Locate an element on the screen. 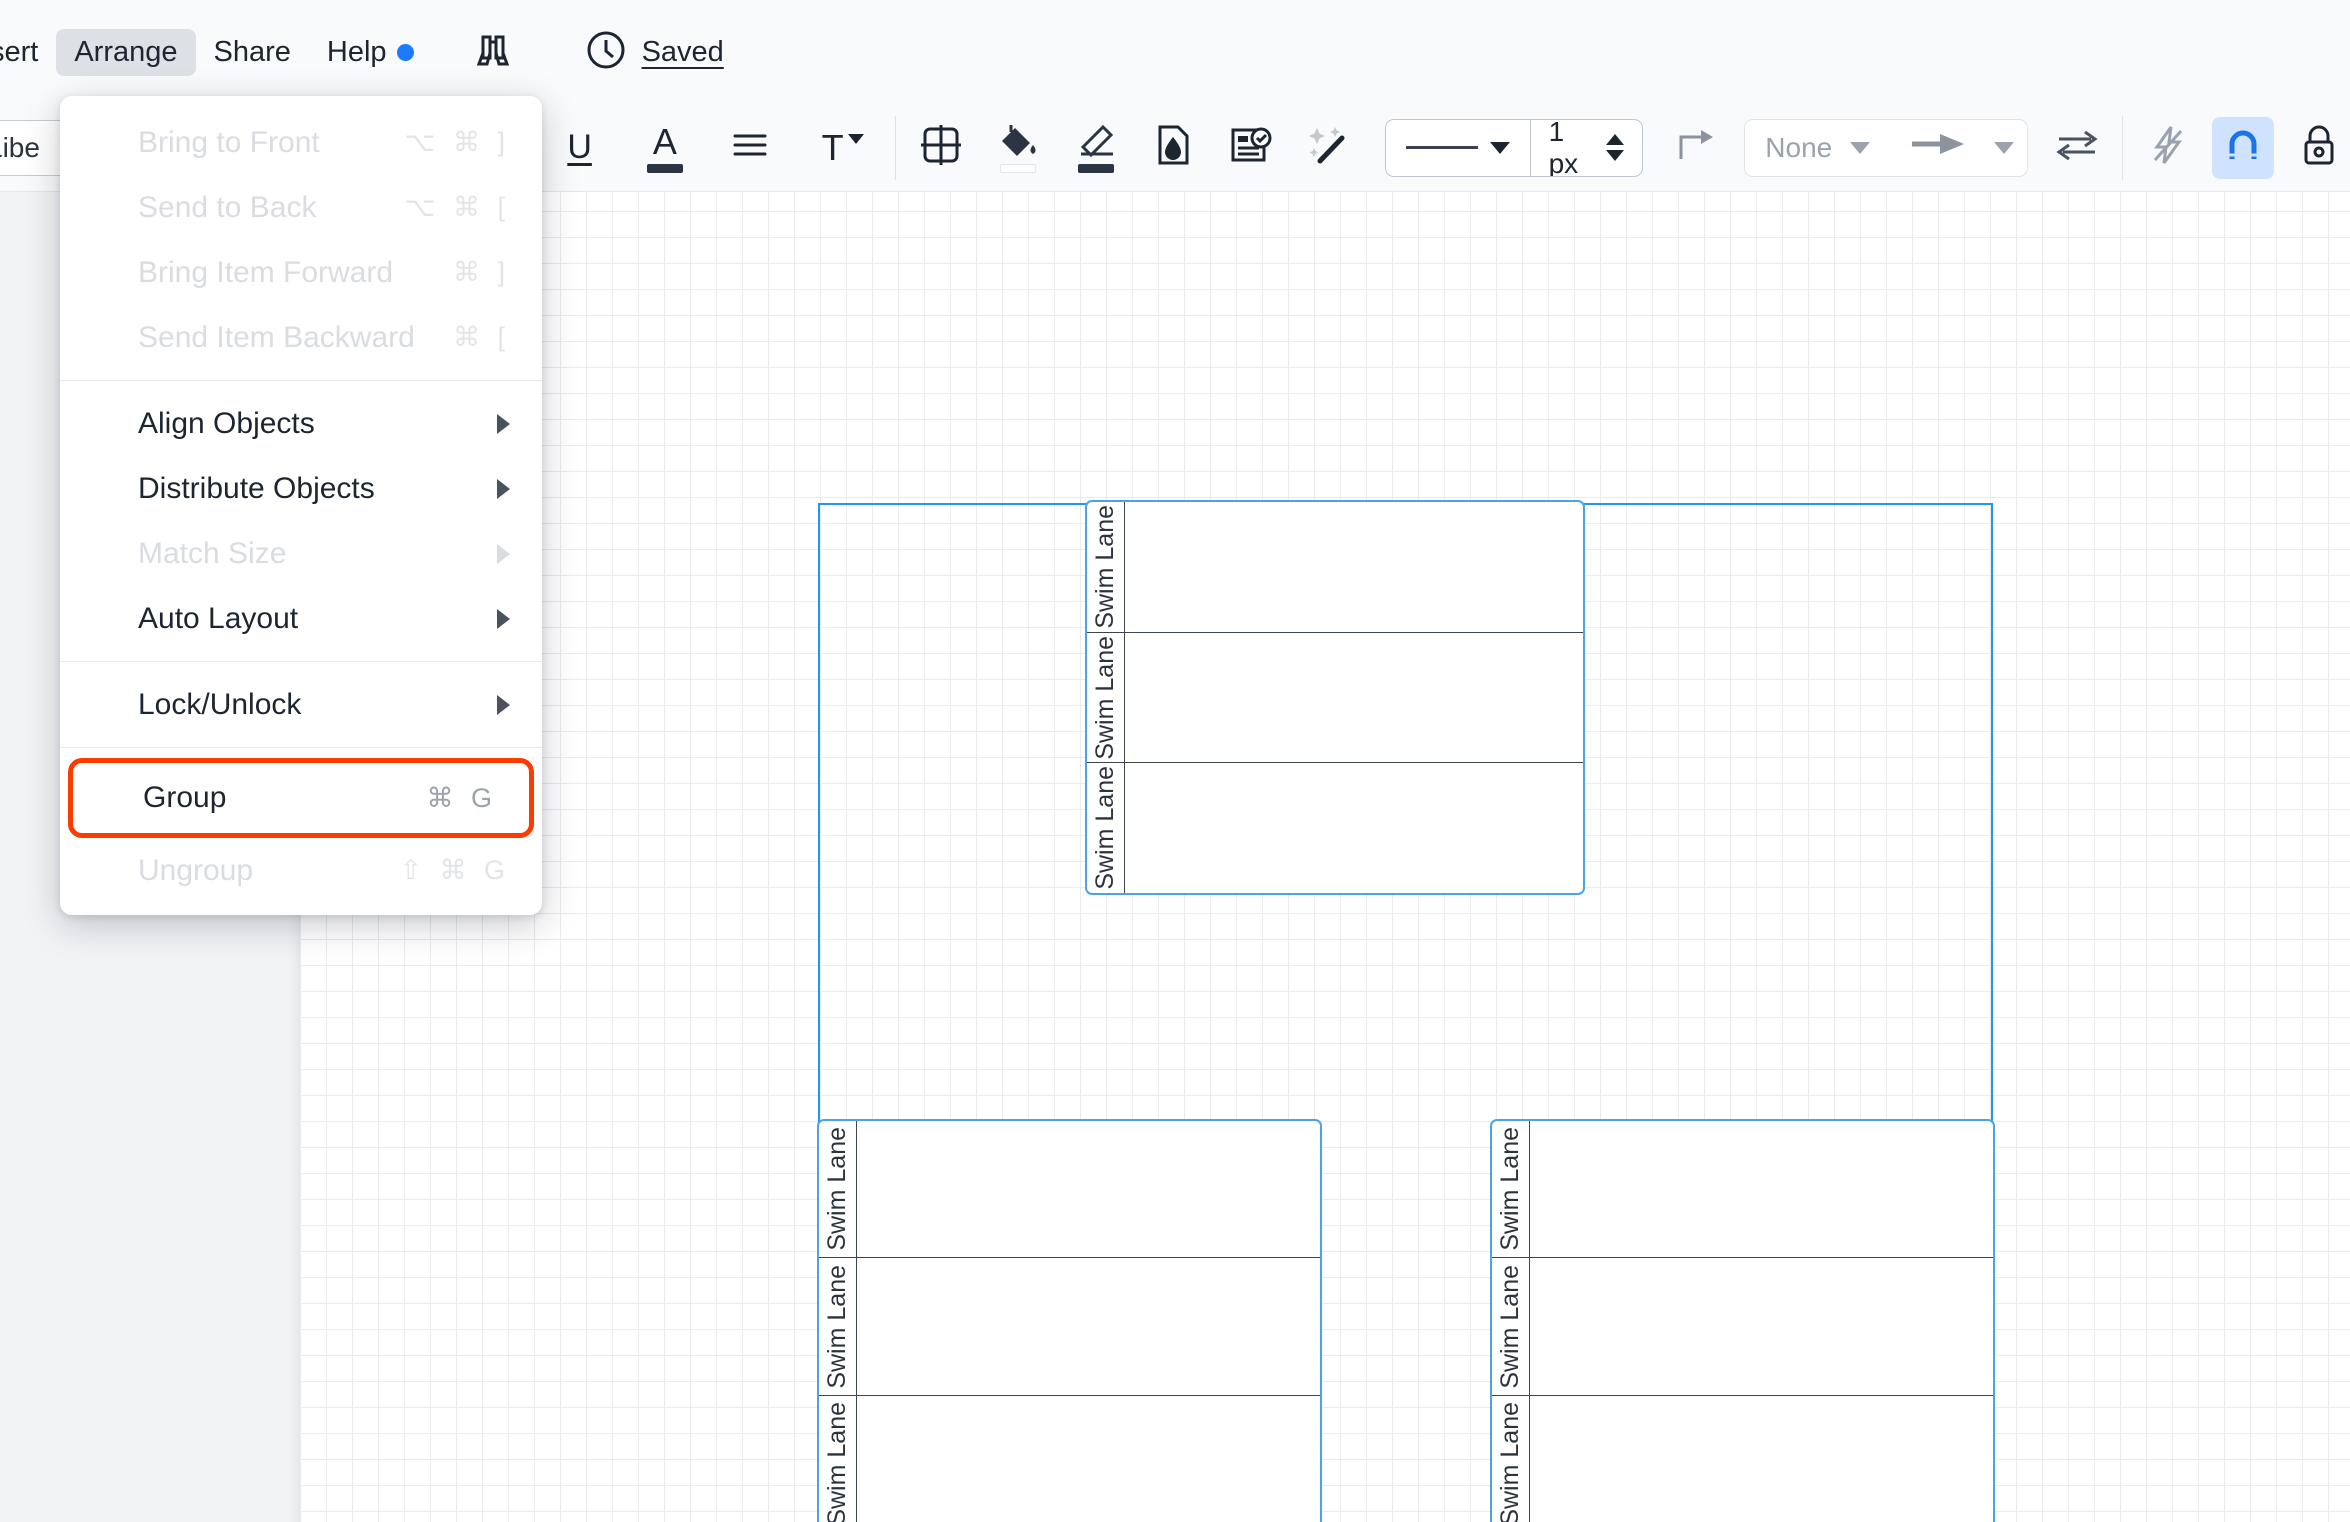 The width and height of the screenshot is (2350, 1522). line-color-button is located at coordinates (1096, 148).